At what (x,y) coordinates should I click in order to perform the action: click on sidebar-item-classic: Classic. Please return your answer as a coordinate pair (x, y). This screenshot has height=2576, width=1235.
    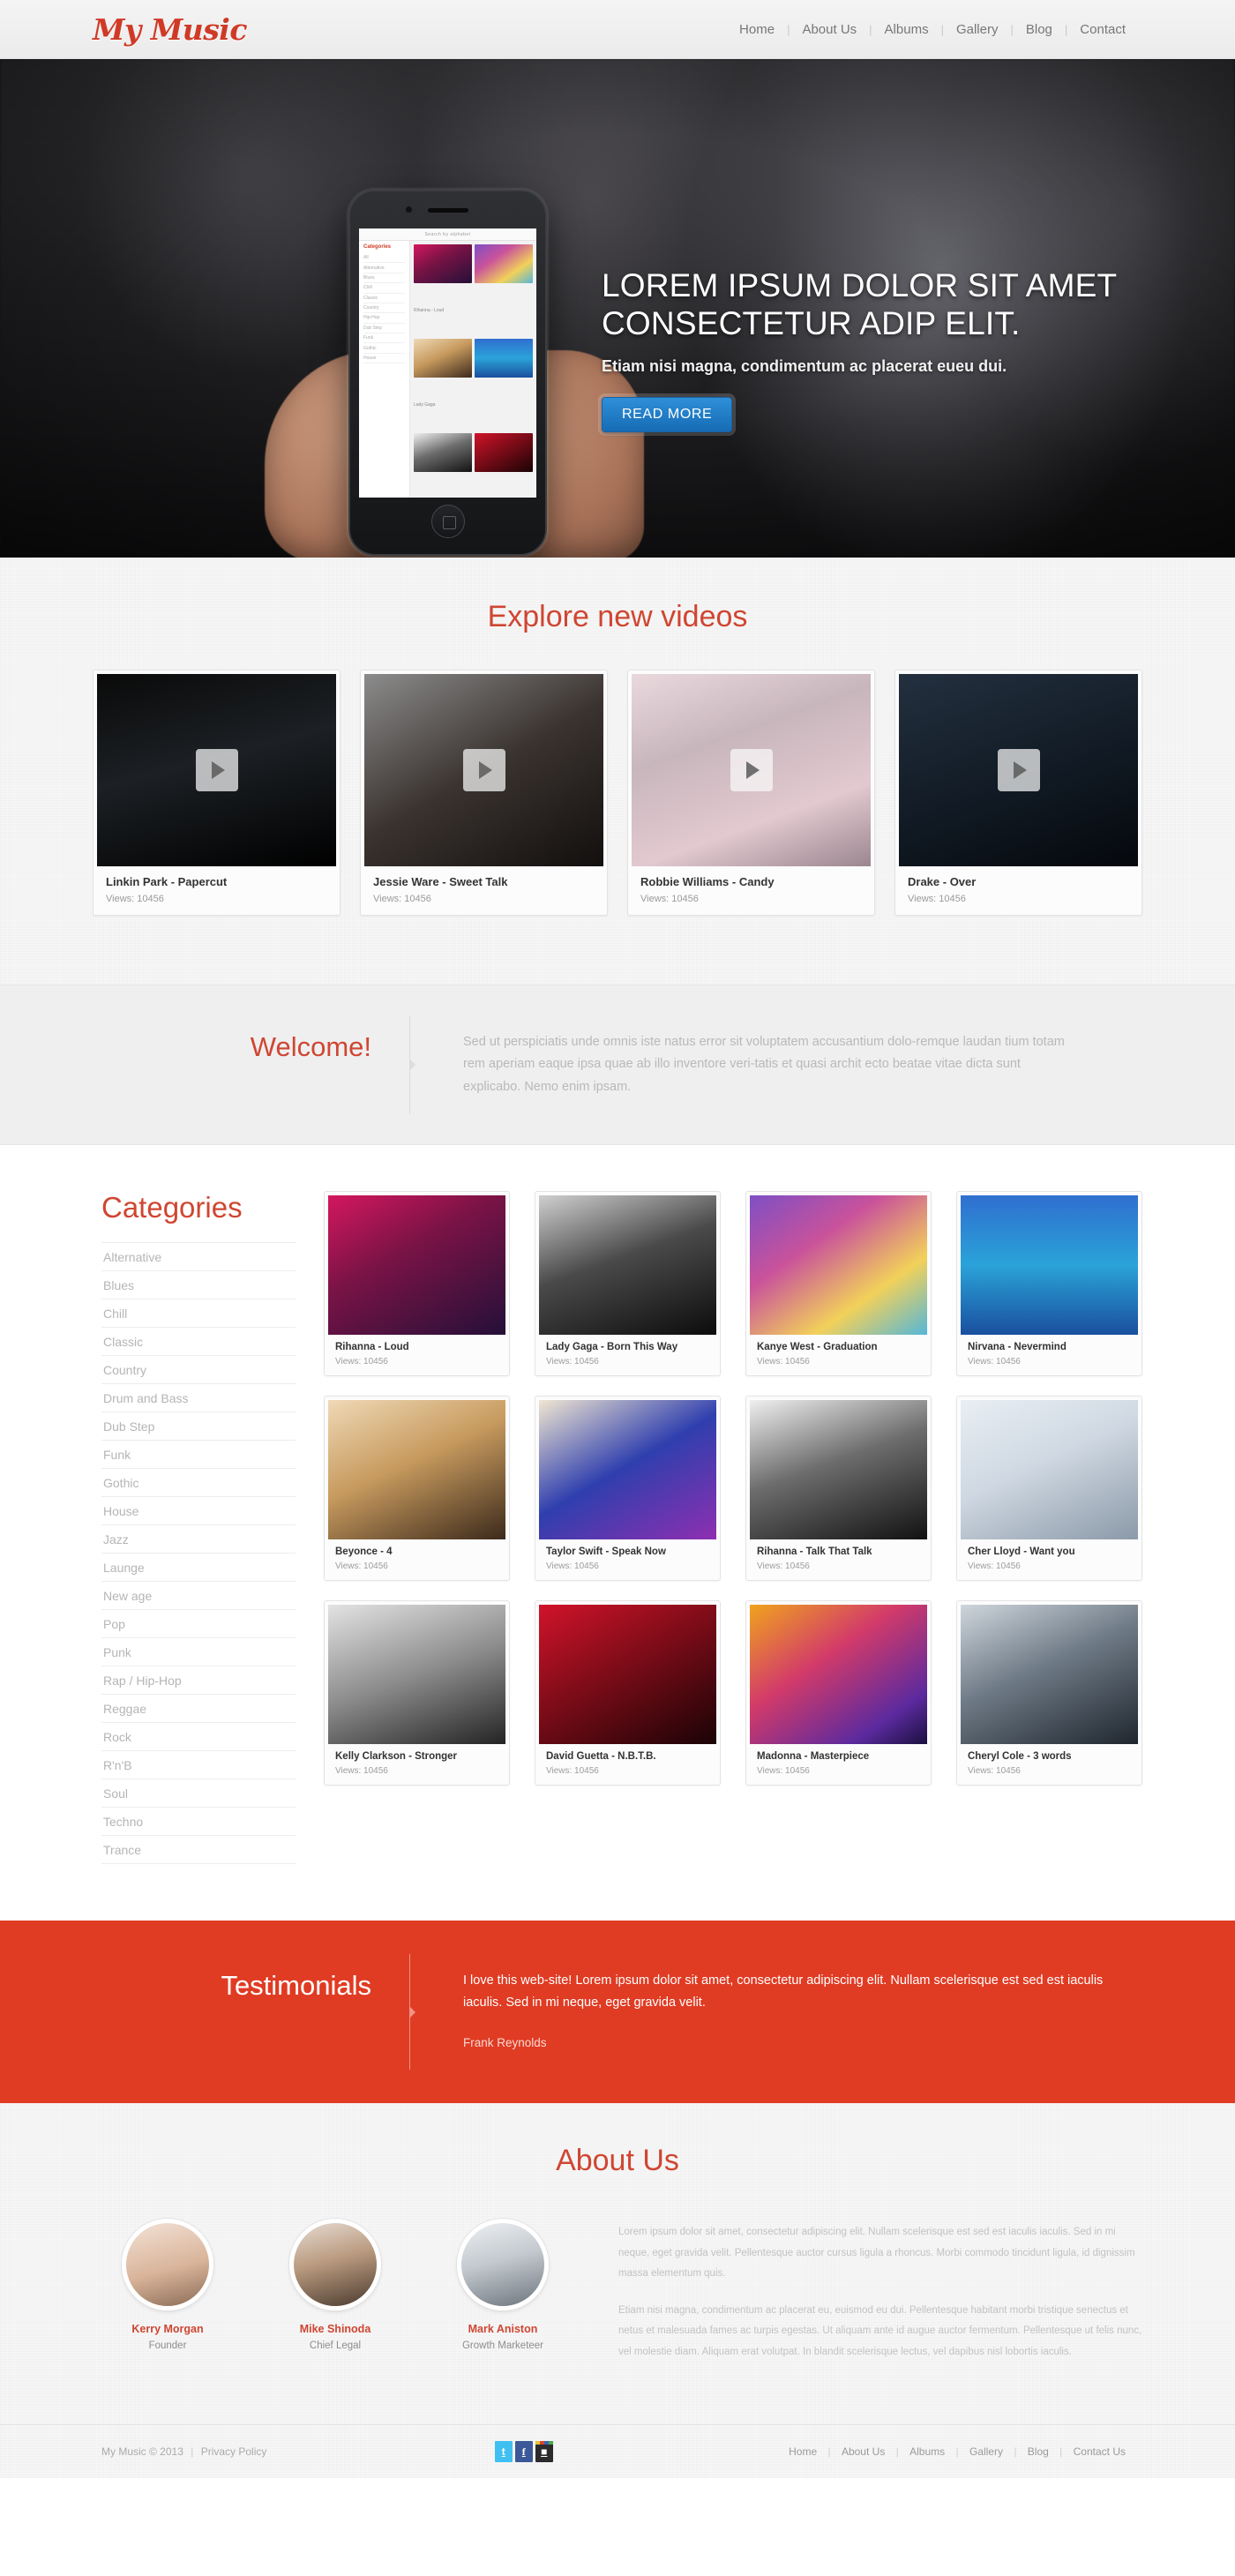
    Looking at the image, I should click on (198, 1341).